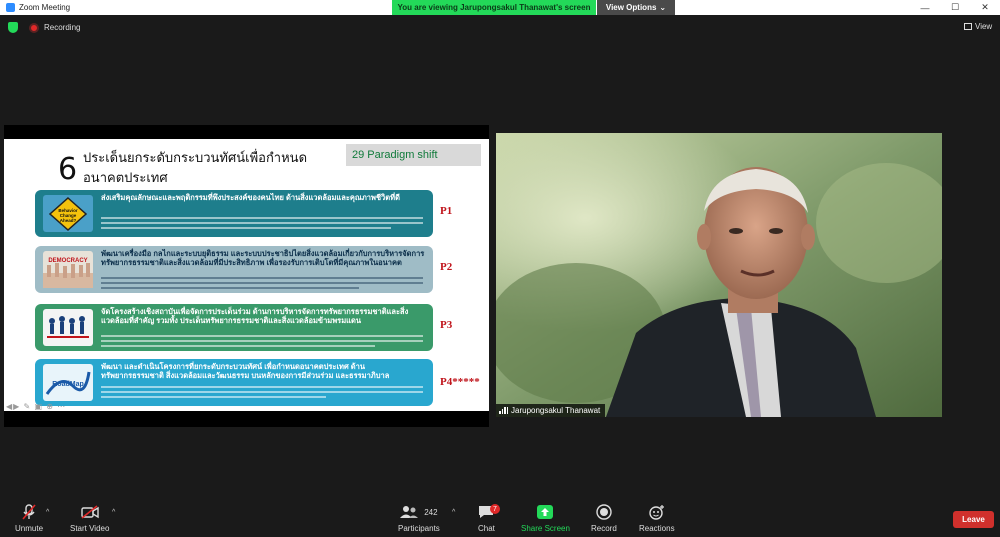 The height and width of the screenshot is (537, 1000). What do you see at coordinates (62, 27) in the screenshot?
I see `recording-label: Recording` at bounding box center [62, 27].